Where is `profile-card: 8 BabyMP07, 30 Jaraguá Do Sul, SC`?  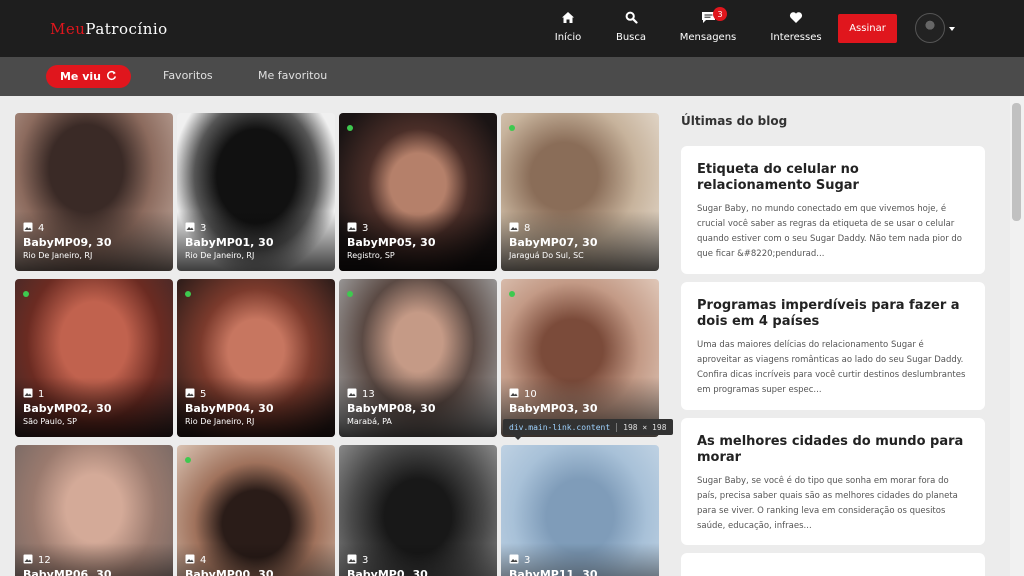
profile-card: 8 BabyMP07, 30 Jaraguá Do Sul, SC is located at coordinates (580, 192).